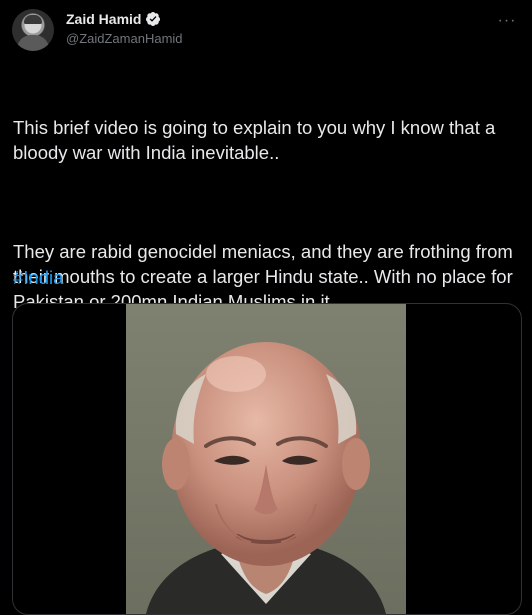  I want to click on author-display-name: Zaid Hamid, so click(103, 19).